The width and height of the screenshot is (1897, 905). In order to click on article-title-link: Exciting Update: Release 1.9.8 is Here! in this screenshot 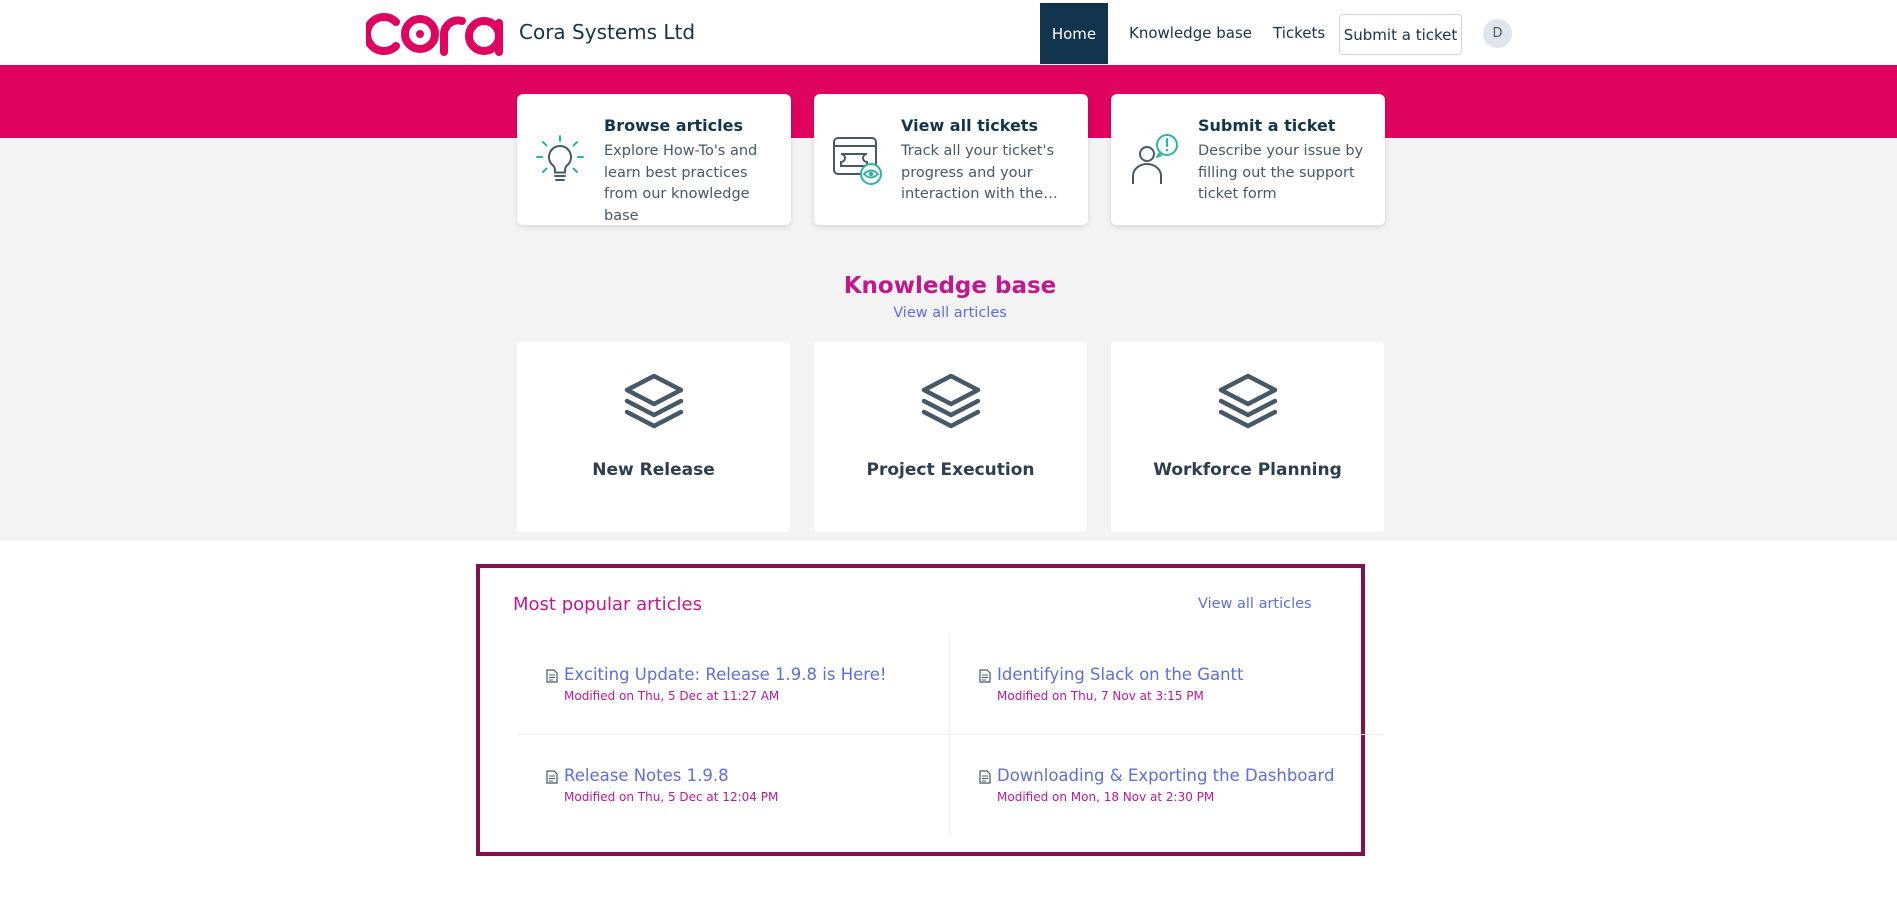, I will do `click(725, 674)`.